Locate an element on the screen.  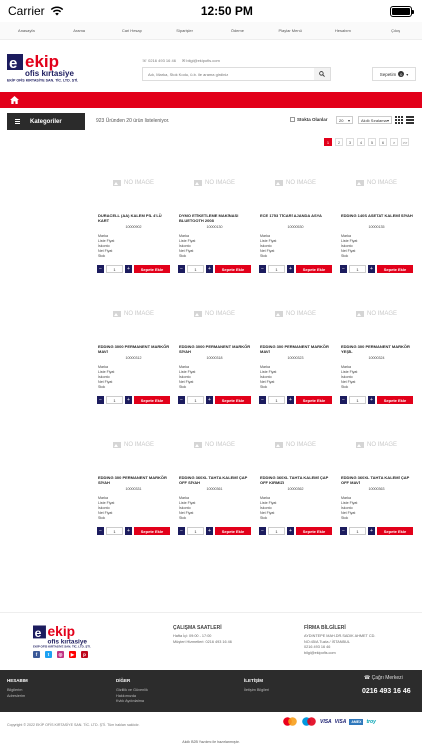
search-input is located at coordinates (228, 74).